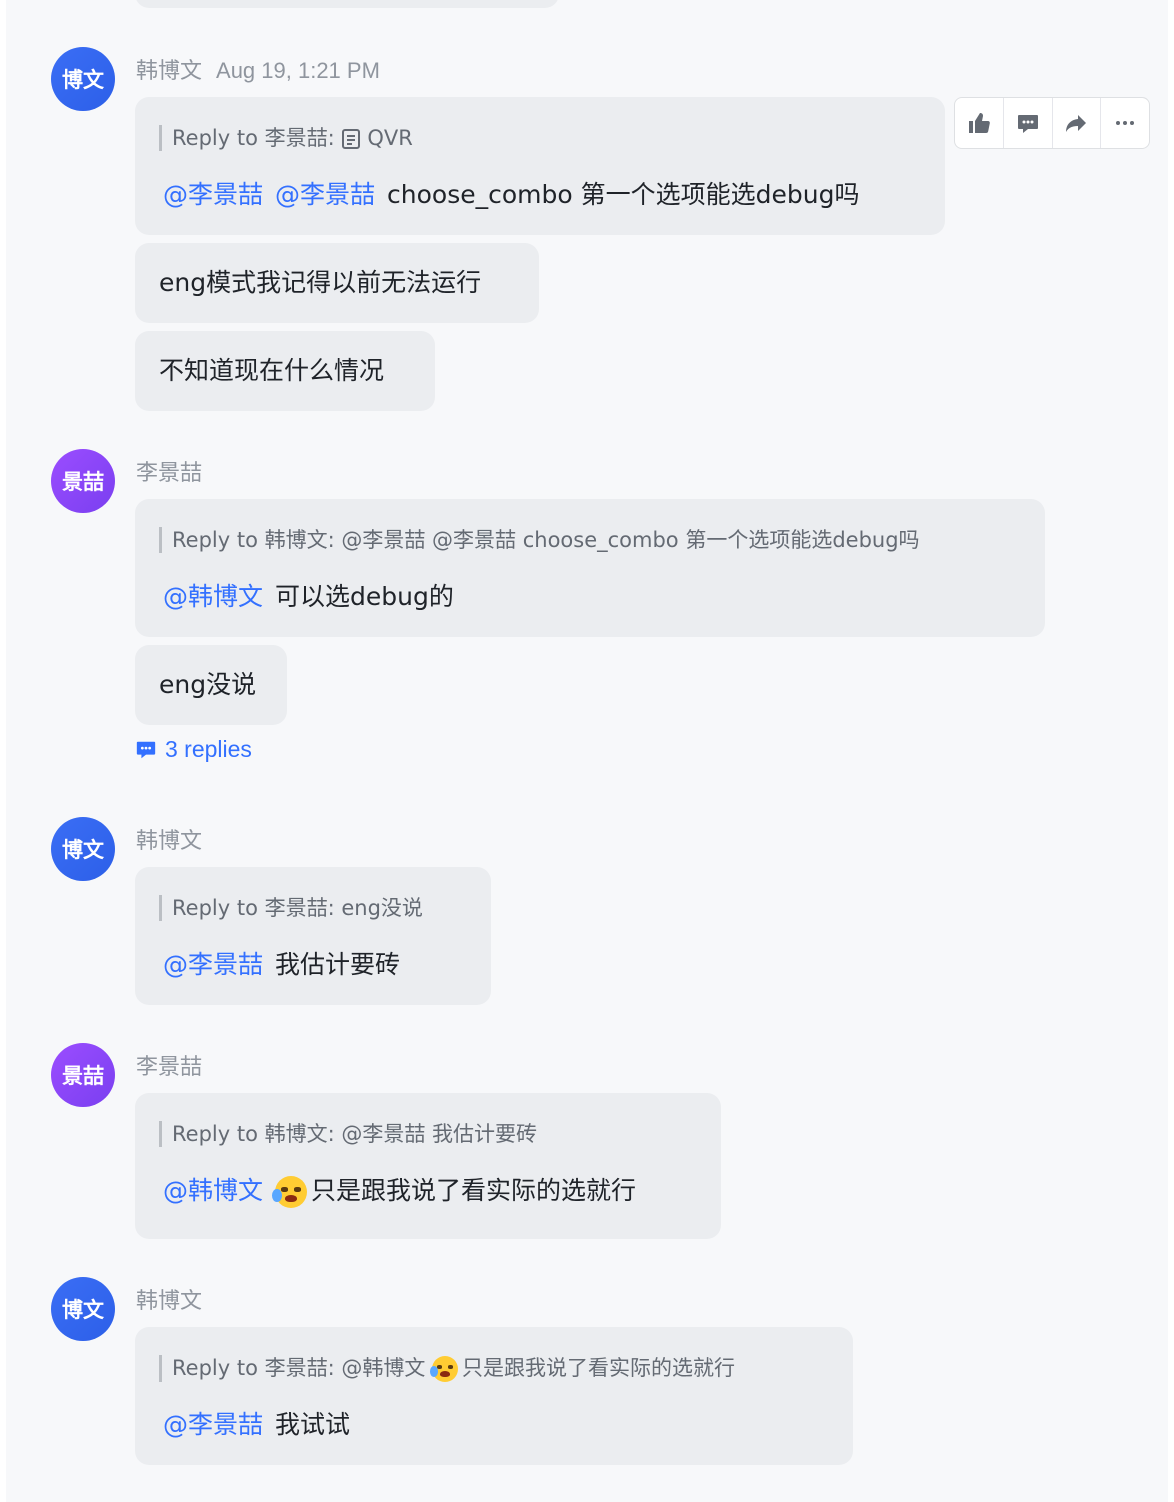 The height and width of the screenshot is (1502, 1174). I want to click on thread-replies-link: 3 replies, so click(193, 749).